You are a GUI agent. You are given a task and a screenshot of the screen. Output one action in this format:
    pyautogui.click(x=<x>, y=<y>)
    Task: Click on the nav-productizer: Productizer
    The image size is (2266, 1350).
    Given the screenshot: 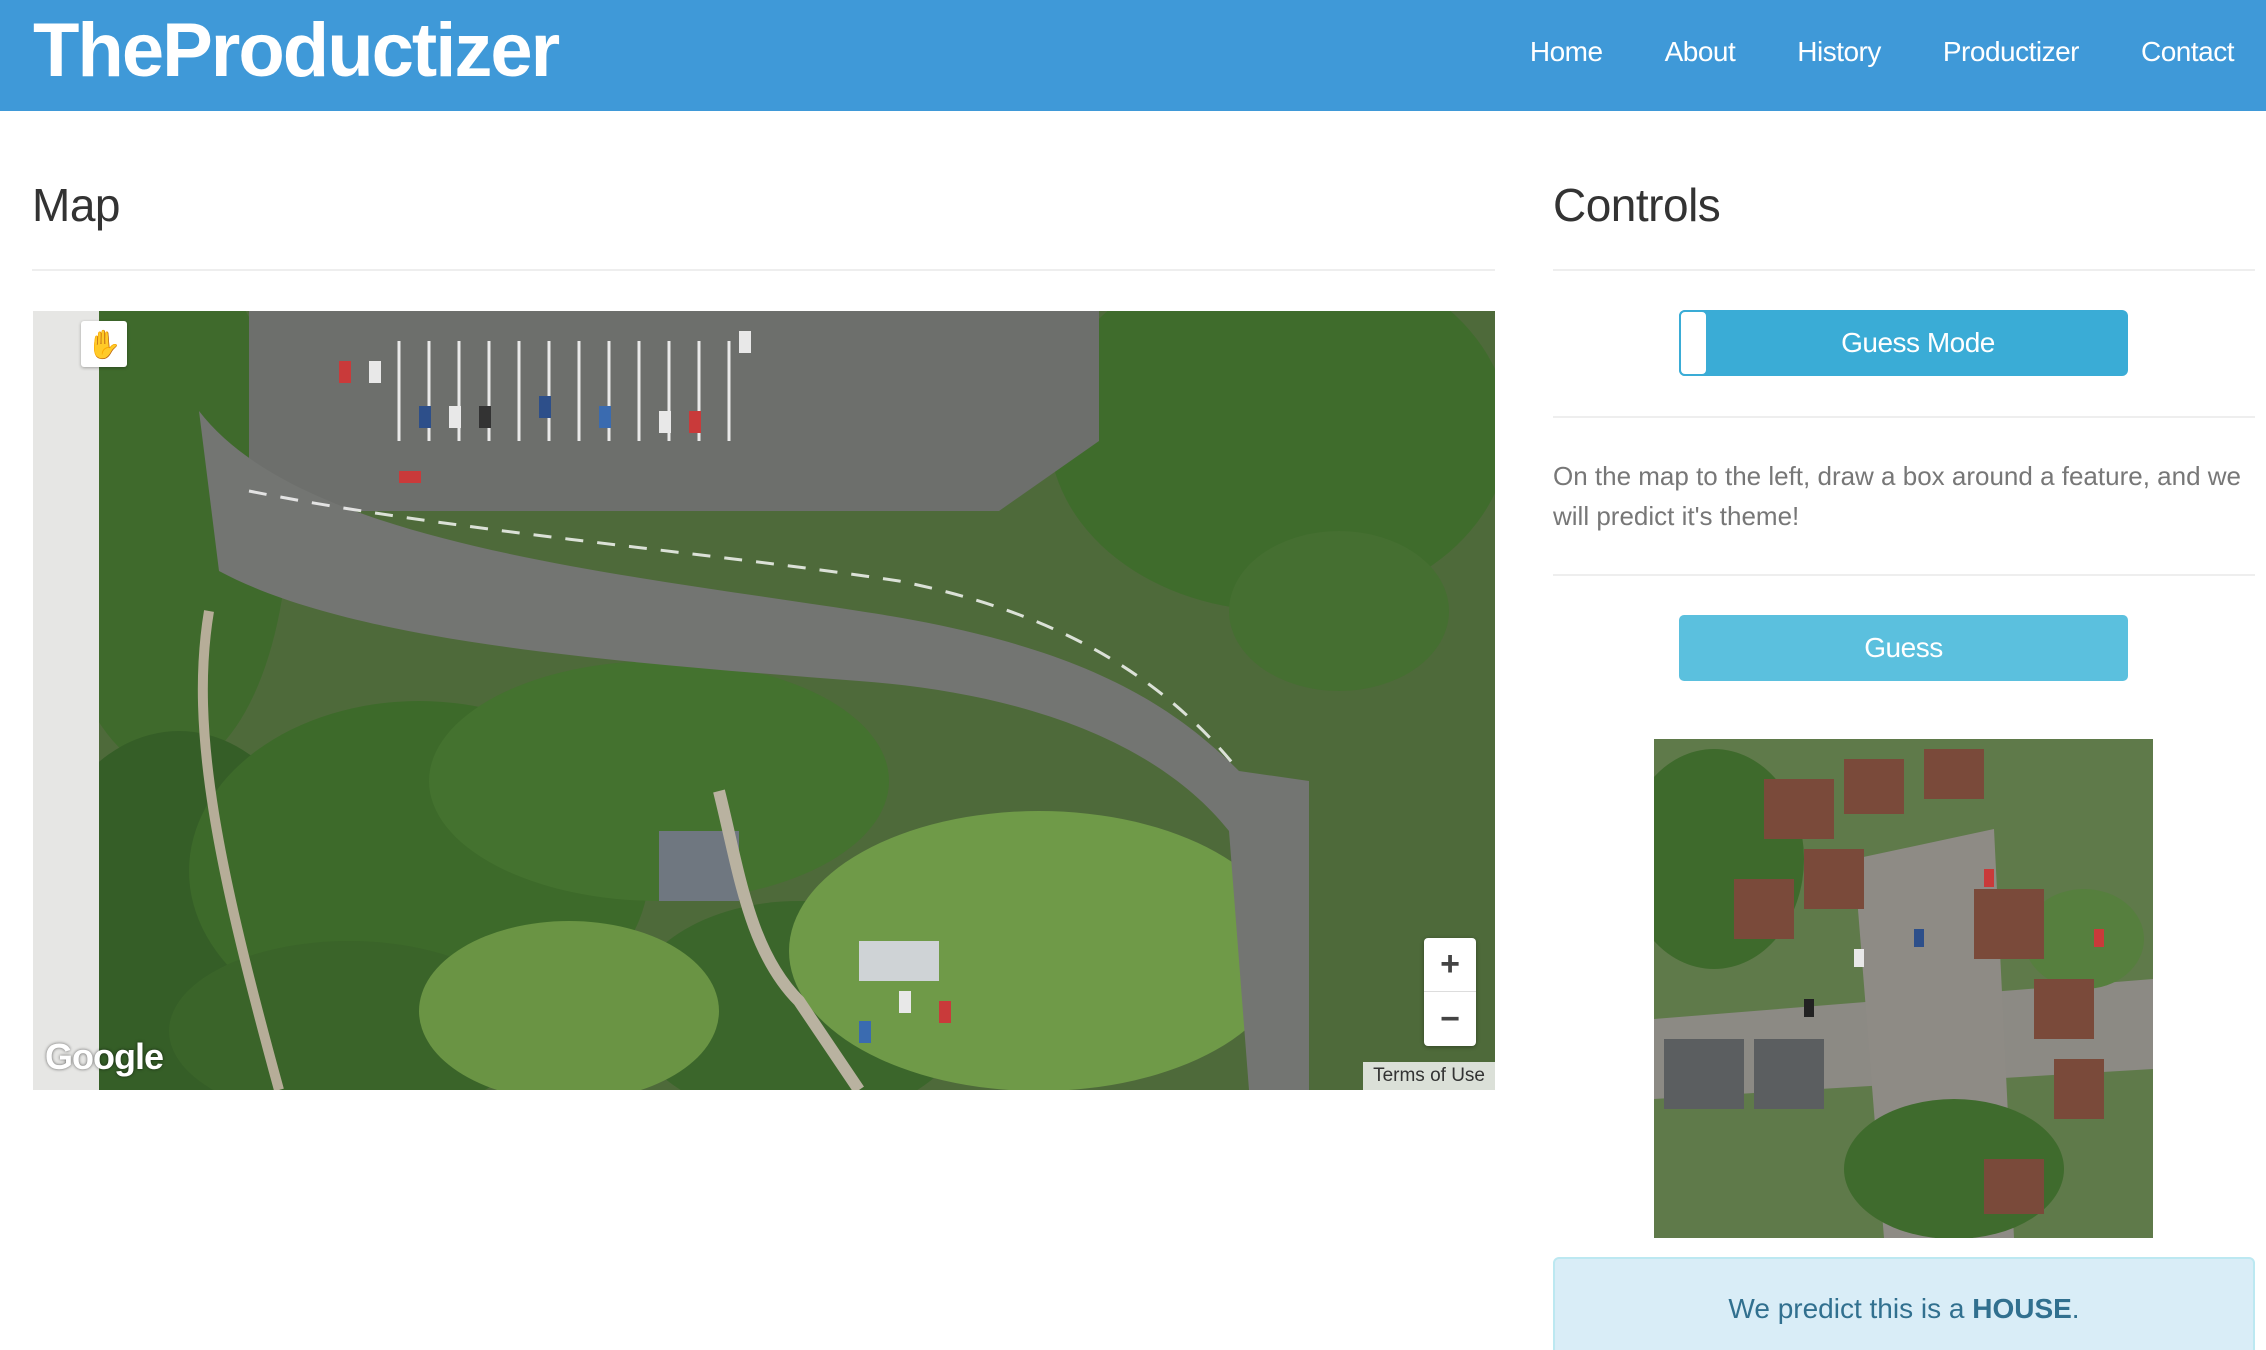 What is the action you would take?
    pyautogui.click(x=2011, y=52)
    